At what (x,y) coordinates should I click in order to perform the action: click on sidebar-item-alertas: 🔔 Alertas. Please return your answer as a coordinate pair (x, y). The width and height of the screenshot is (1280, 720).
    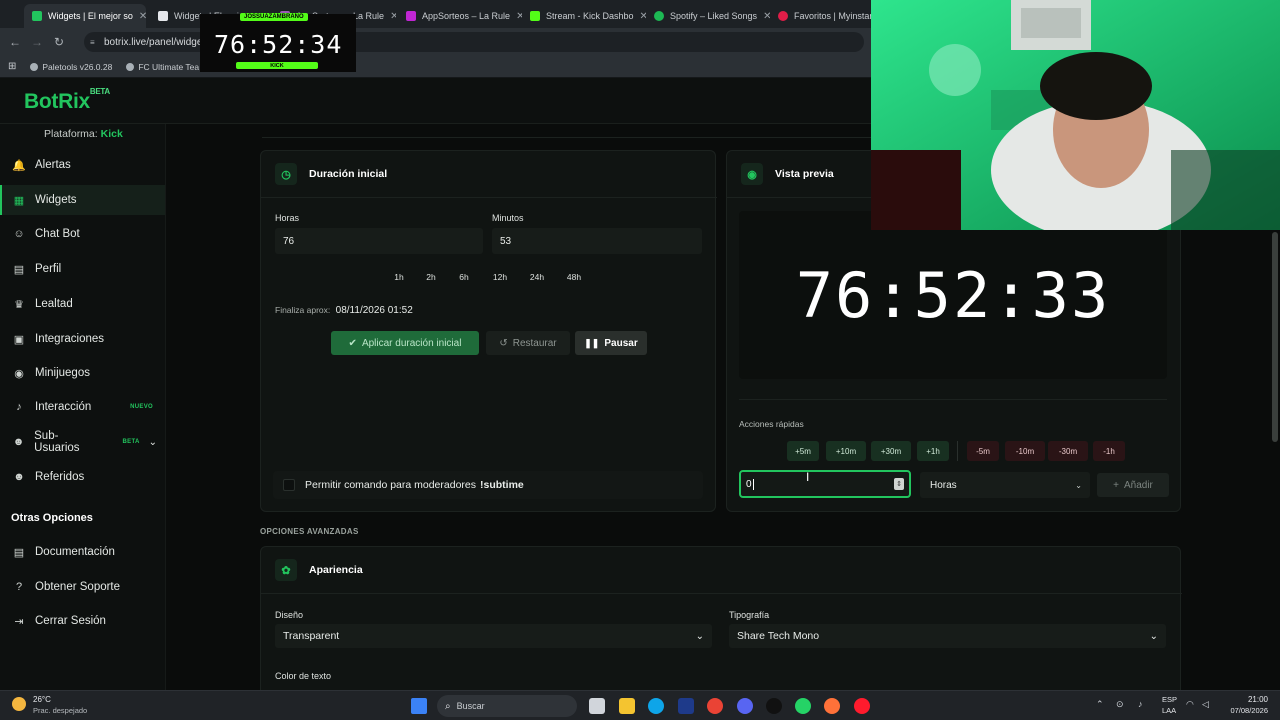
    Looking at the image, I should click on (82, 165).